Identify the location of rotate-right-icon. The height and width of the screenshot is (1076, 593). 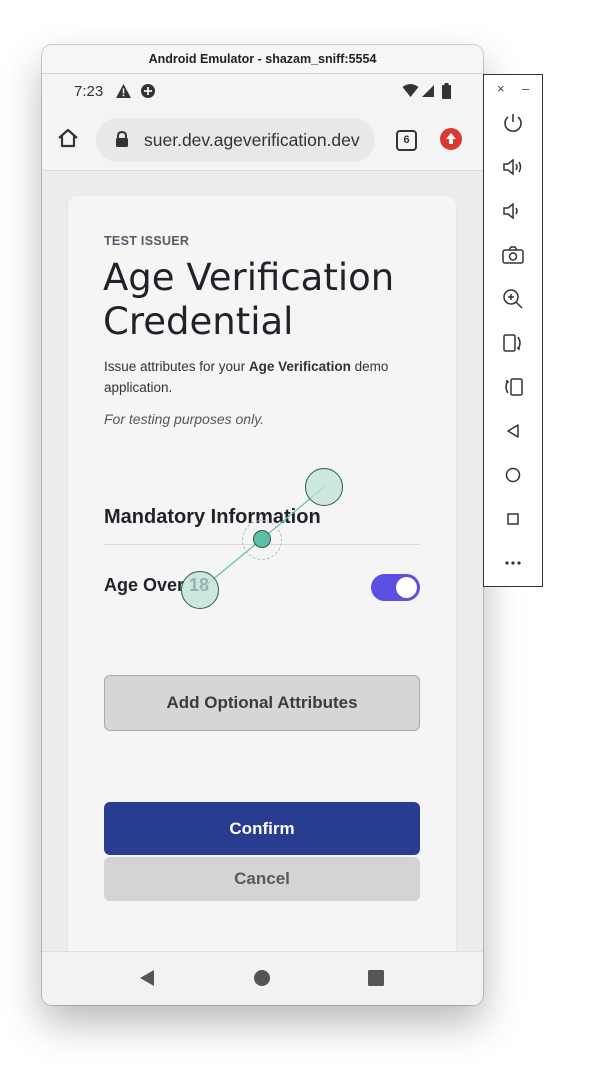
(513, 387).